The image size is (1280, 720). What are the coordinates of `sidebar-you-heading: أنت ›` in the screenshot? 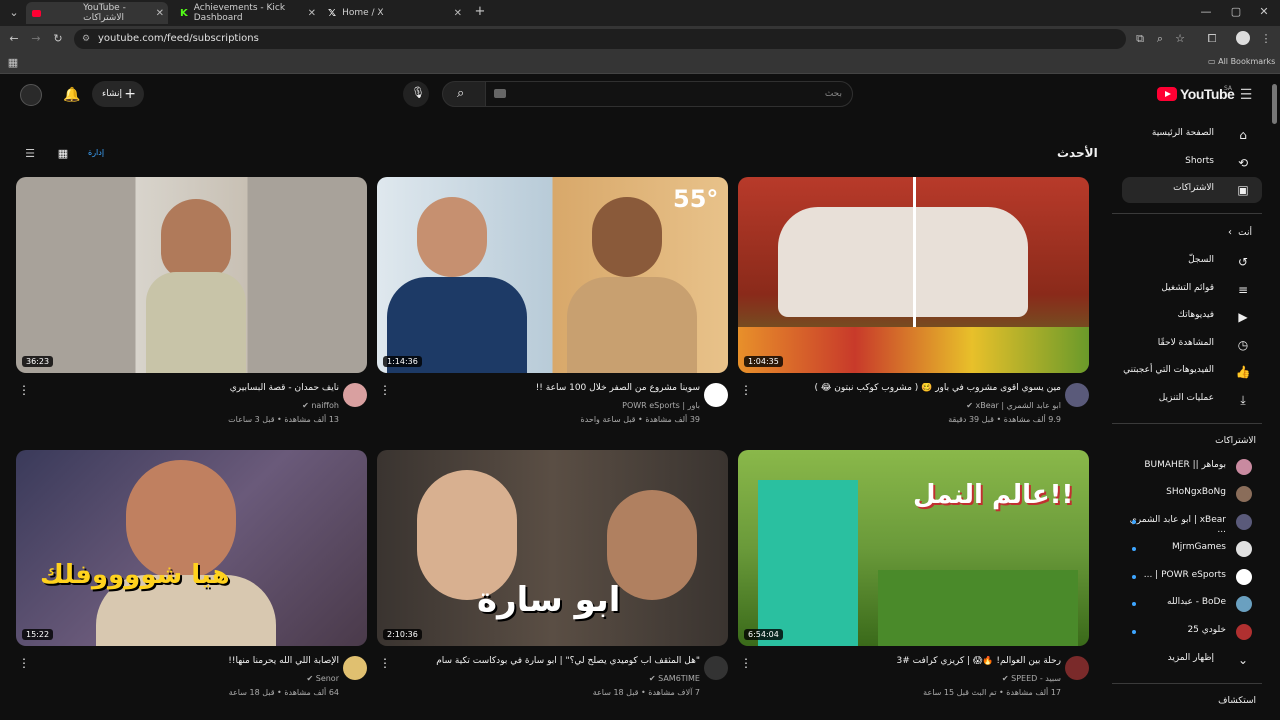 It's located at (1192, 235).